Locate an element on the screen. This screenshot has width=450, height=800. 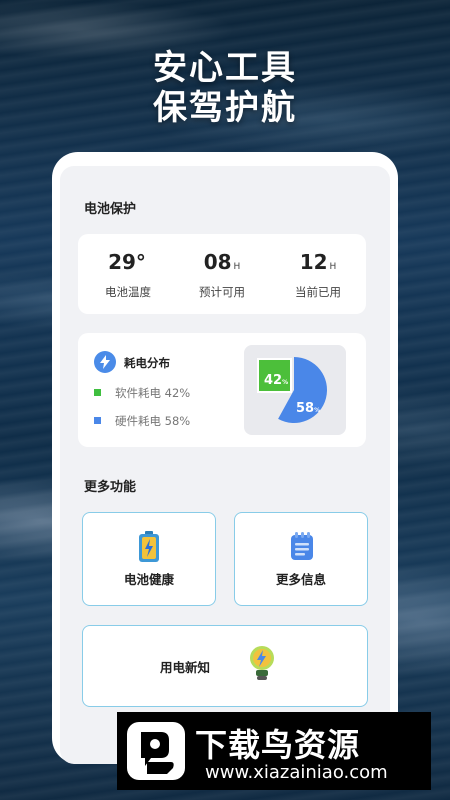
pie-label-software: 42 is located at coordinates (273, 380).